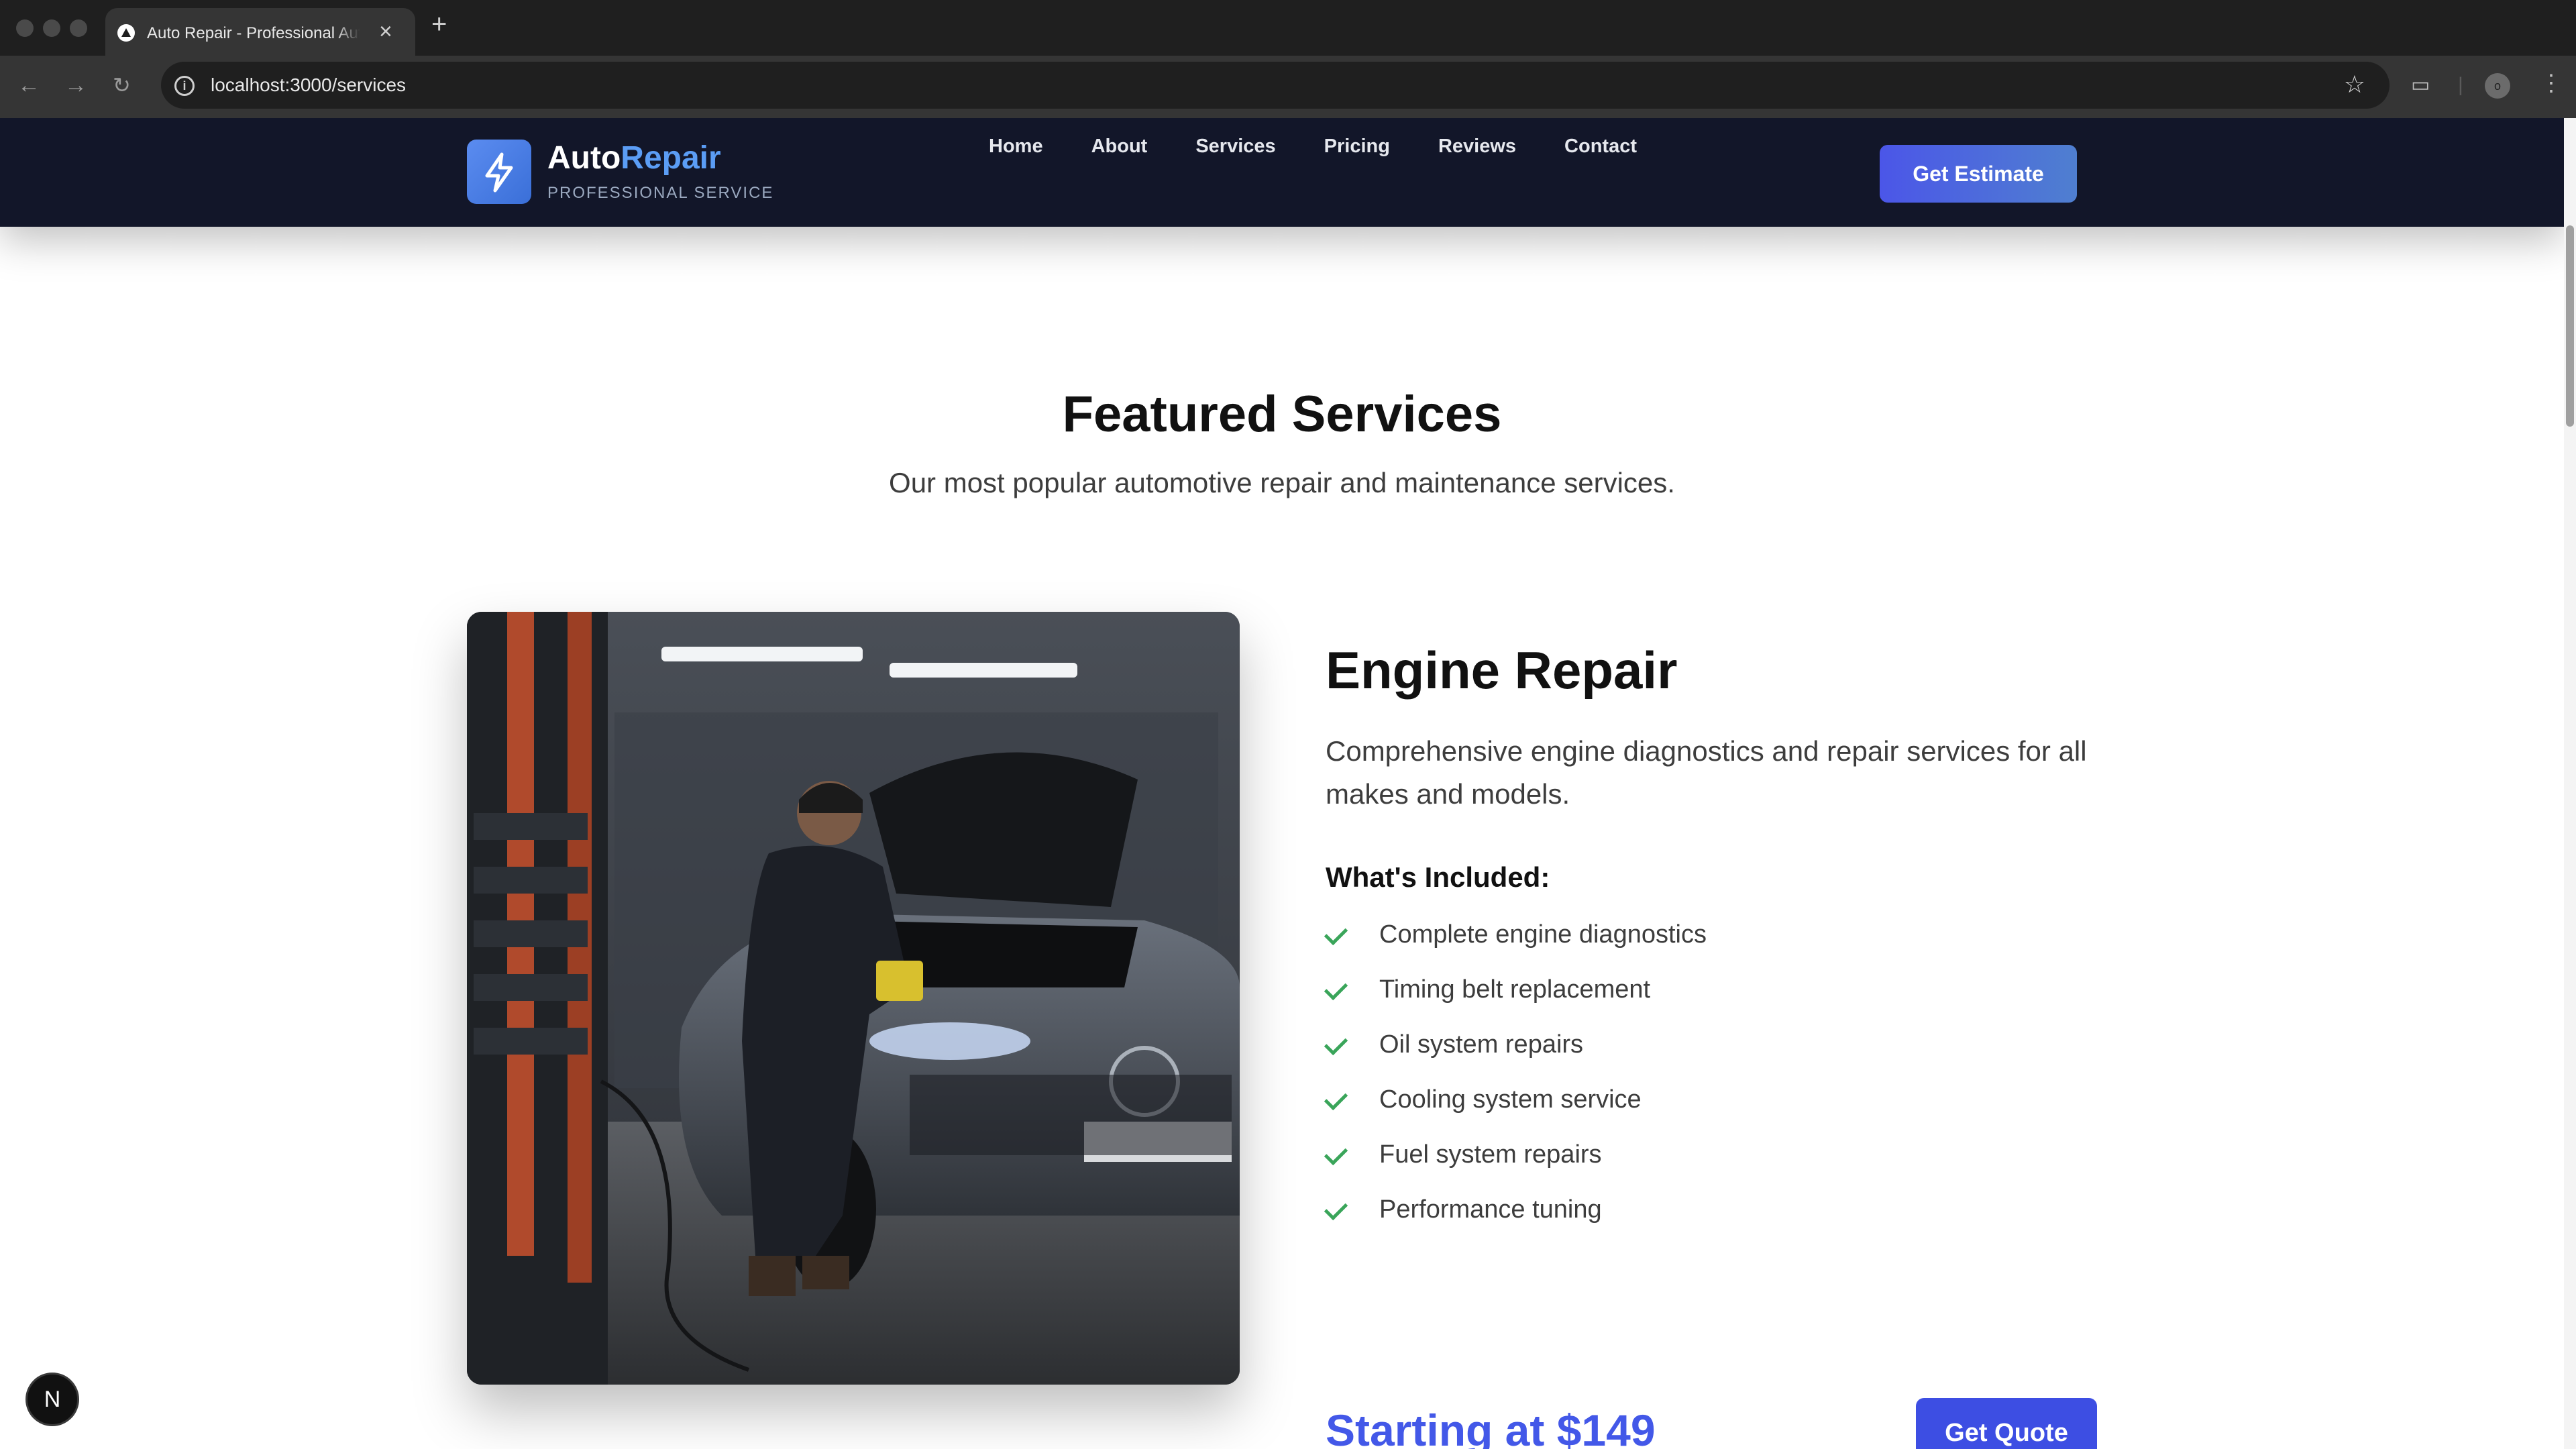  I want to click on feature-text: Performance tuning, so click(1490, 1209).